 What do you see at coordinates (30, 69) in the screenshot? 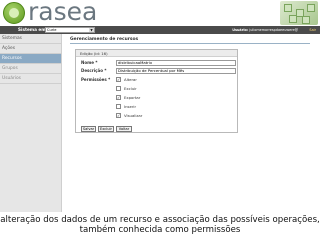
I see `sidebar-item-grupos: Grupos` at bounding box center [30, 69].